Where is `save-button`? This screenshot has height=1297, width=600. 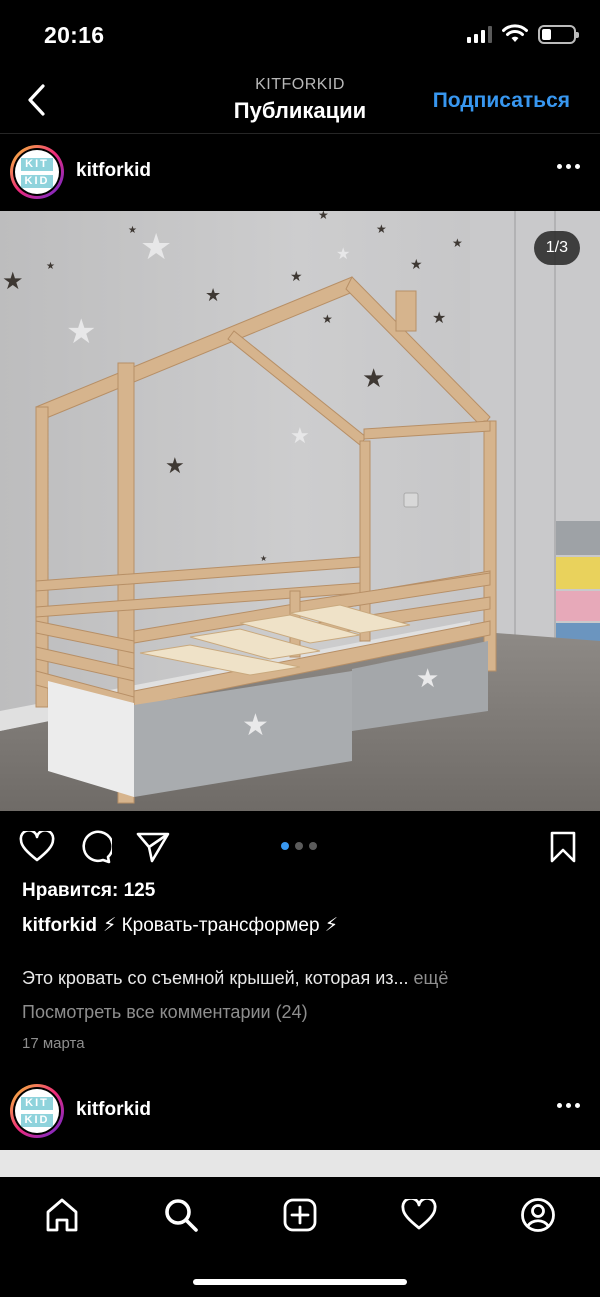 save-button is located at coordinates (563, 847).